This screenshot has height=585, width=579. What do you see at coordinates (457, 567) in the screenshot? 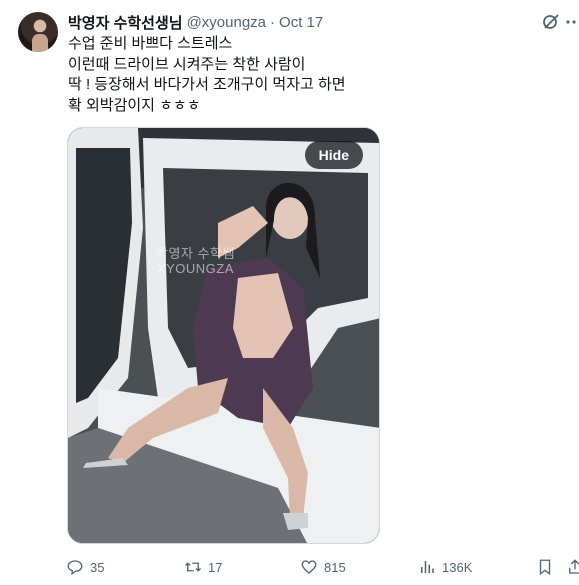
I see `views-count: 136K` at bounding box center [457, 567].